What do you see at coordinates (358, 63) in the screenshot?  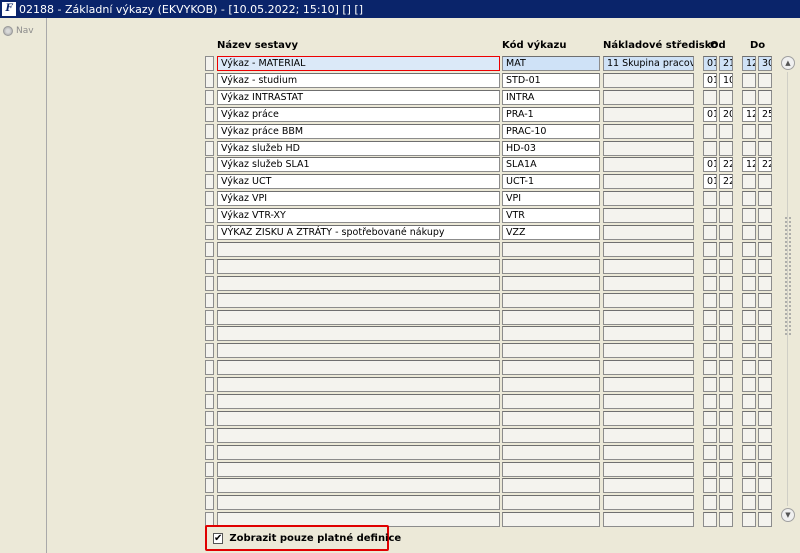 I see `cell-name: Výkaz - MATERIAL` at bounding box center [358, 63].